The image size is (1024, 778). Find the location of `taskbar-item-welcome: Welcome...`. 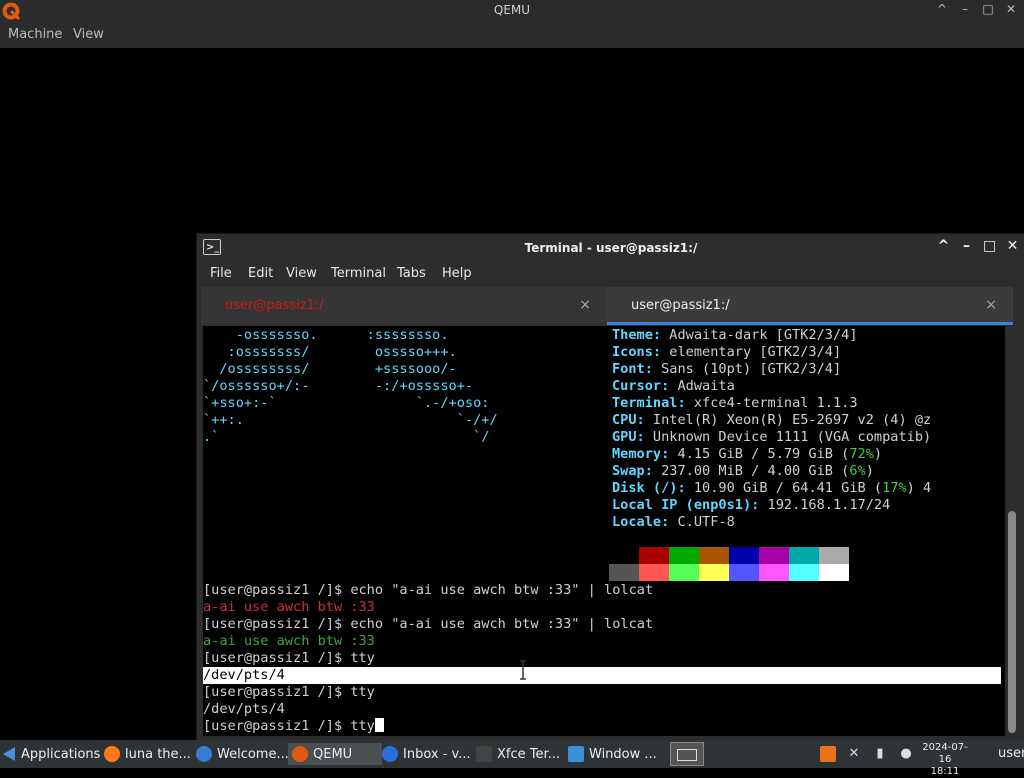

taskbar-item-welcome: Welcome... is located at coordinates (242, 754).